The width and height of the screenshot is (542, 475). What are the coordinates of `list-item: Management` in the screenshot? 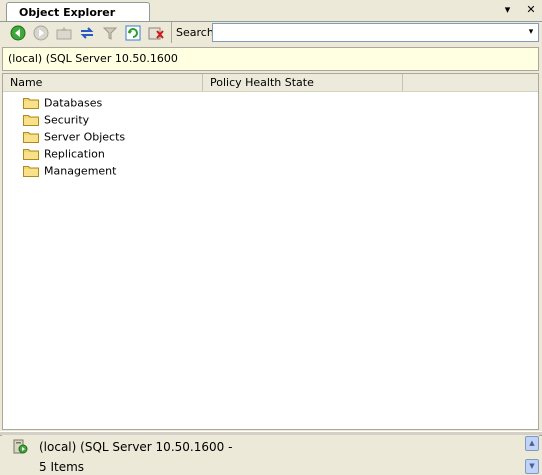 It's located at (74, 170).